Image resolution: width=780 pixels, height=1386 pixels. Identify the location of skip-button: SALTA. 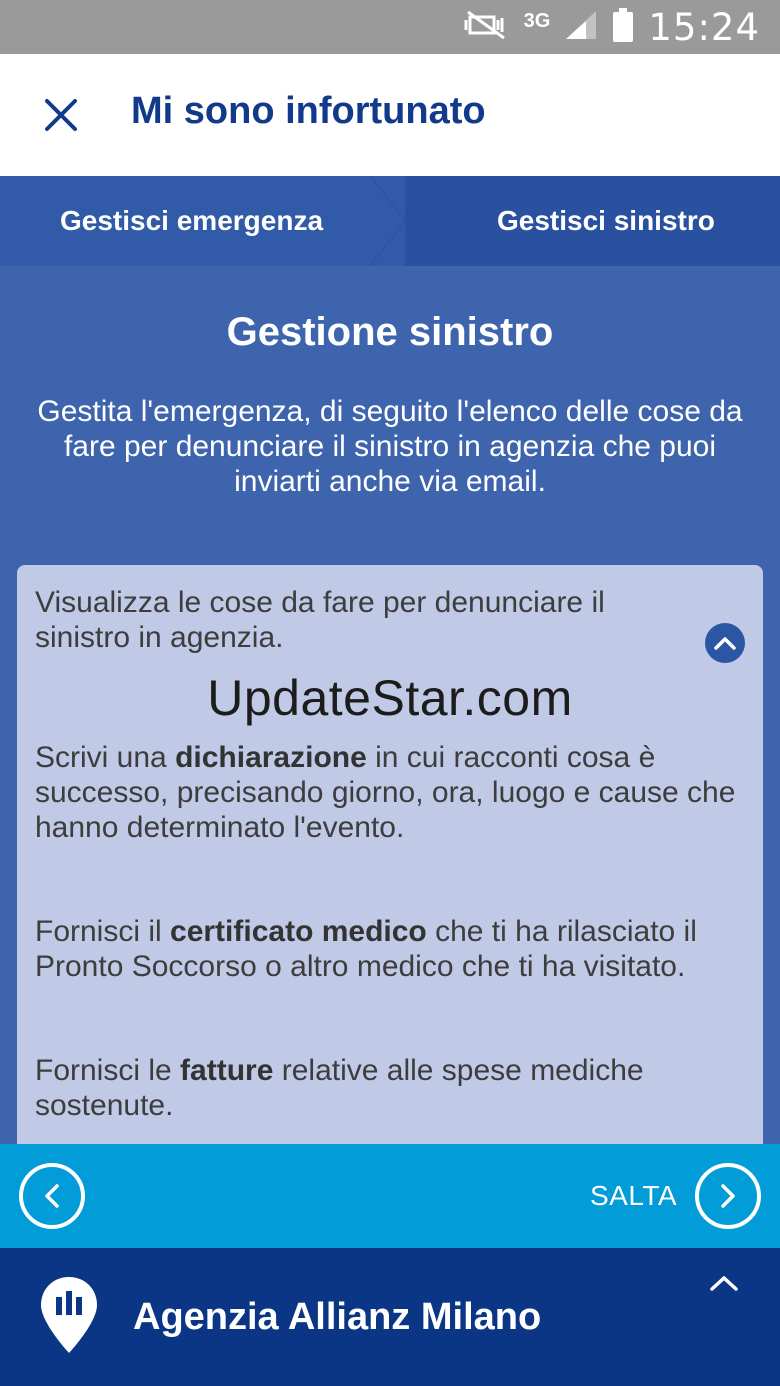
(633, 1196).